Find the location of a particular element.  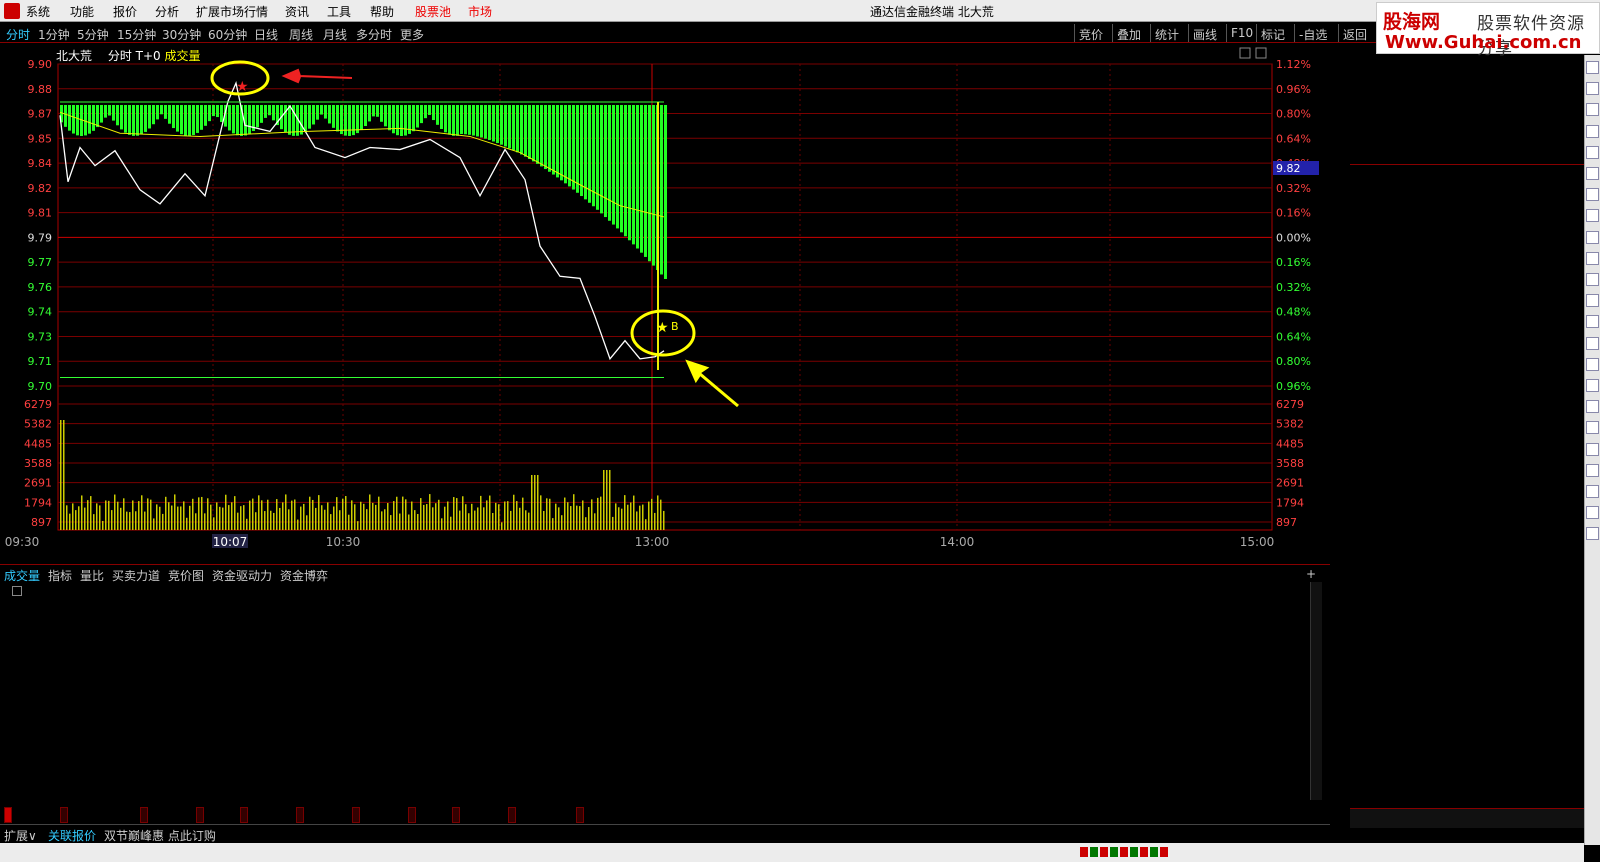

pct-tick-label: 0.64% is located at coordinates (1293, 138).